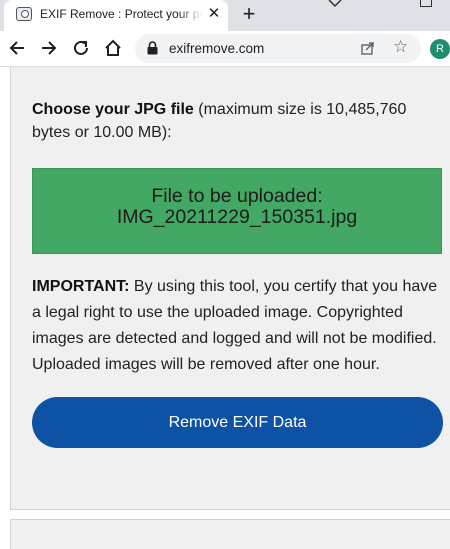  I want to click on reload-icon, so click(81, 48).